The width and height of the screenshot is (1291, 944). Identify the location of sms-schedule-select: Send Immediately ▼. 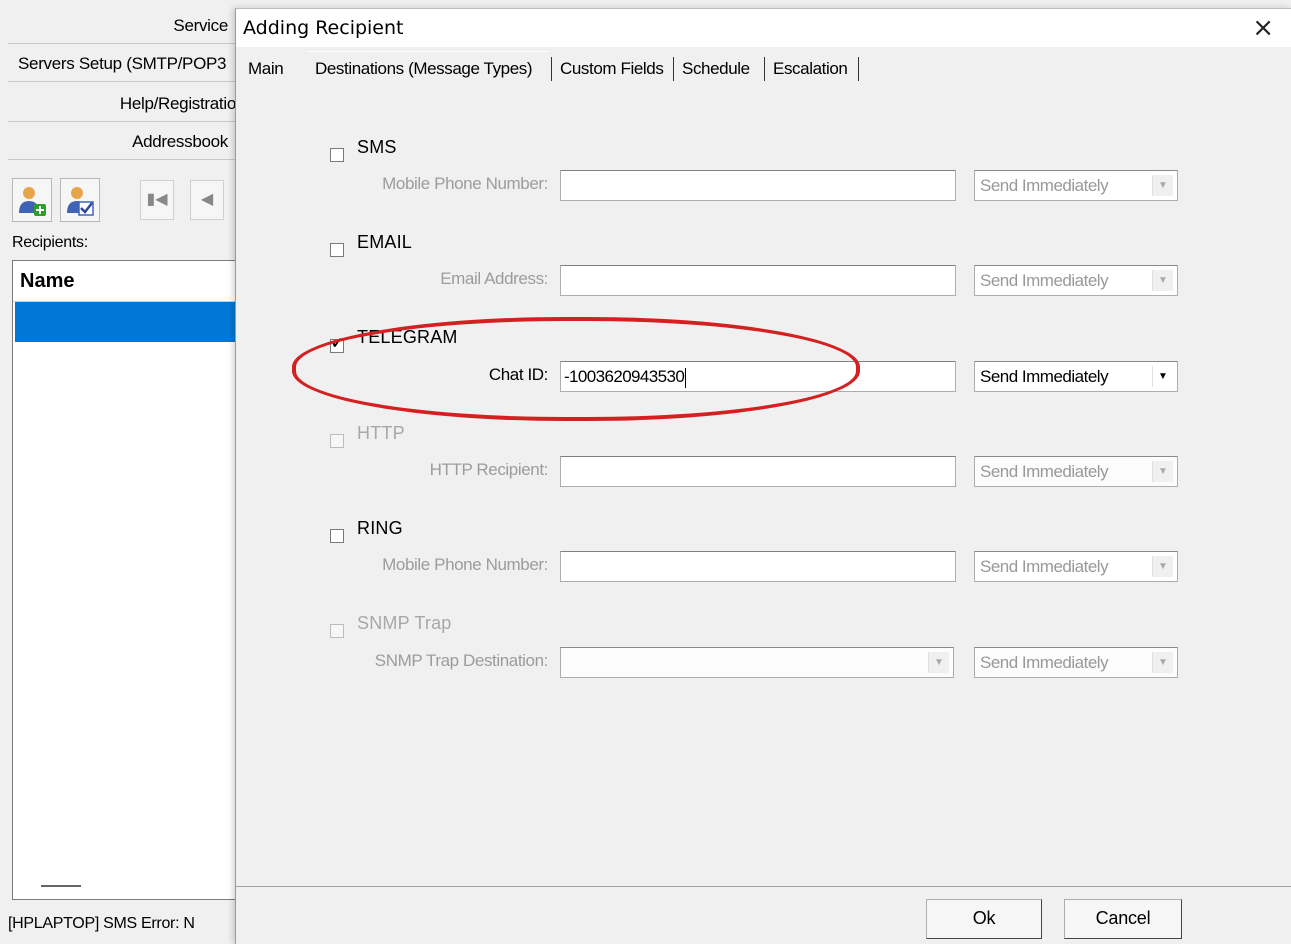
(1076, 185).